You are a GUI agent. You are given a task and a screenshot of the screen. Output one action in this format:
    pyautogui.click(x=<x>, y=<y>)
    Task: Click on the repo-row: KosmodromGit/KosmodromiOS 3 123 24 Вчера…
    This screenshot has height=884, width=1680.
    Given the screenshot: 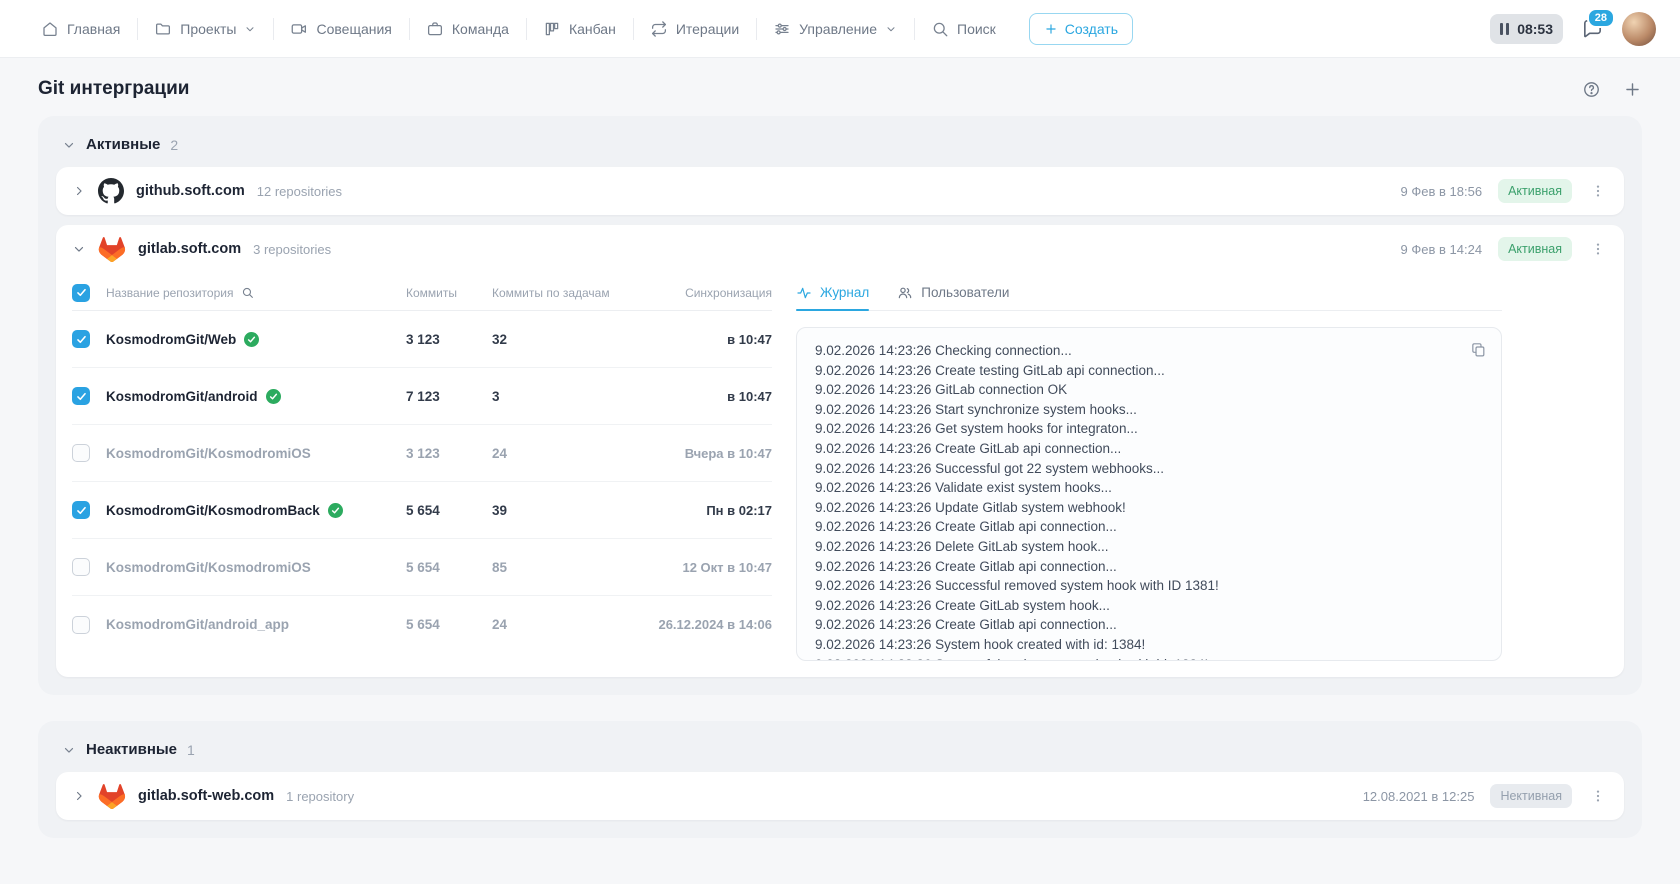 What is the action you would take?
    pyautogui.click(x=422, y=453)
    